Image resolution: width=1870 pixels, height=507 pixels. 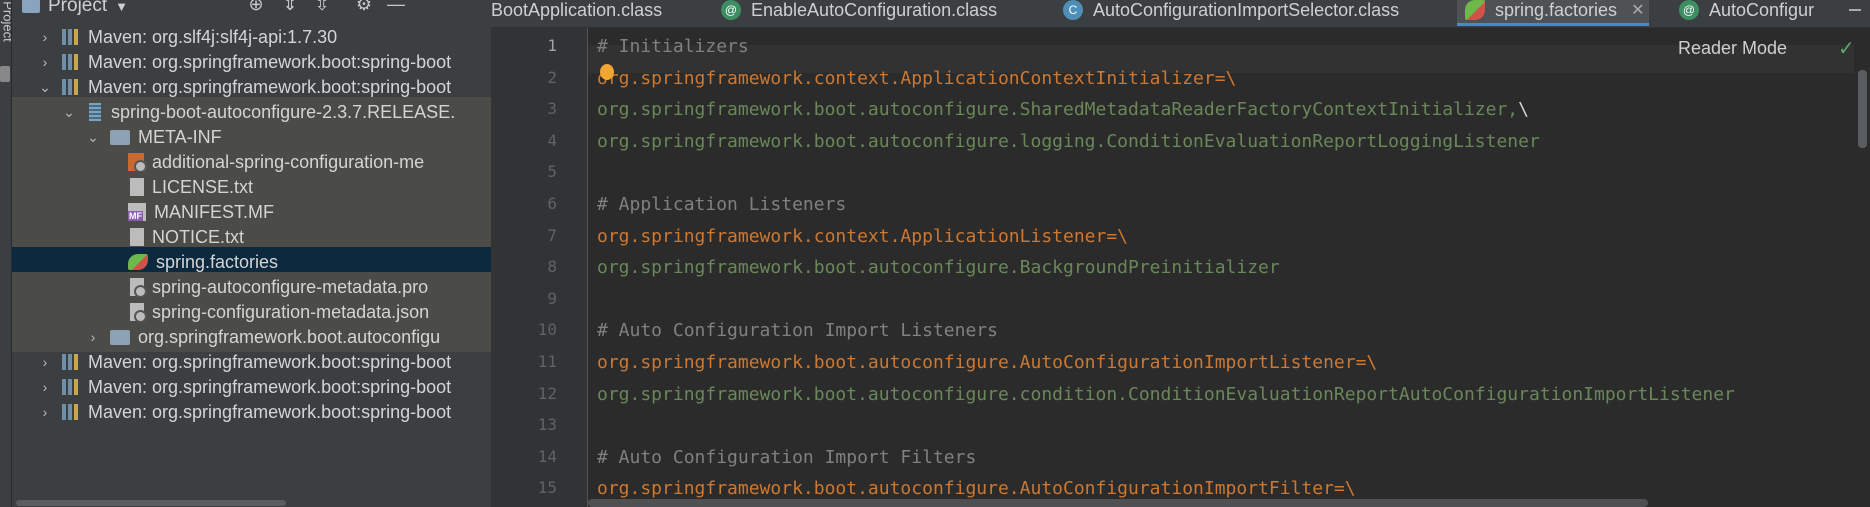 What do you see at coordinates (1850, 13) in the screenshot?
I see `tab-overflow-menu` at bounding box center [1850, 13].